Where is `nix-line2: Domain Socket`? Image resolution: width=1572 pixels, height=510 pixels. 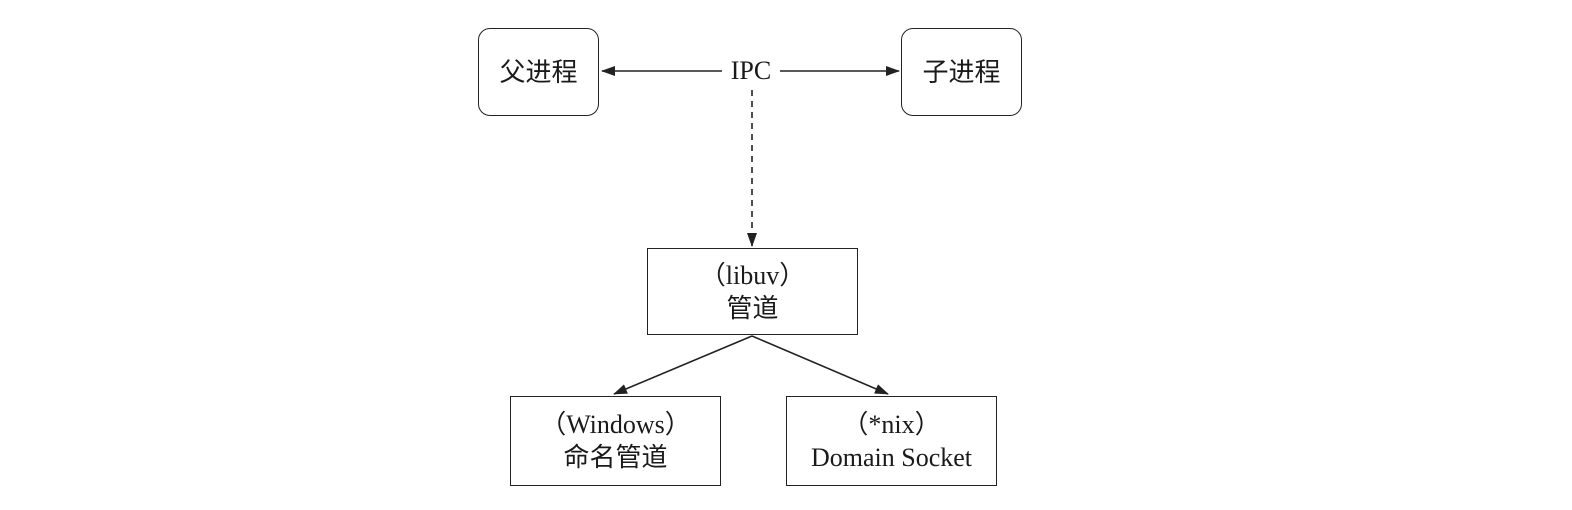 nix-line2: Domain Socket is located at coordinates (891, 457).